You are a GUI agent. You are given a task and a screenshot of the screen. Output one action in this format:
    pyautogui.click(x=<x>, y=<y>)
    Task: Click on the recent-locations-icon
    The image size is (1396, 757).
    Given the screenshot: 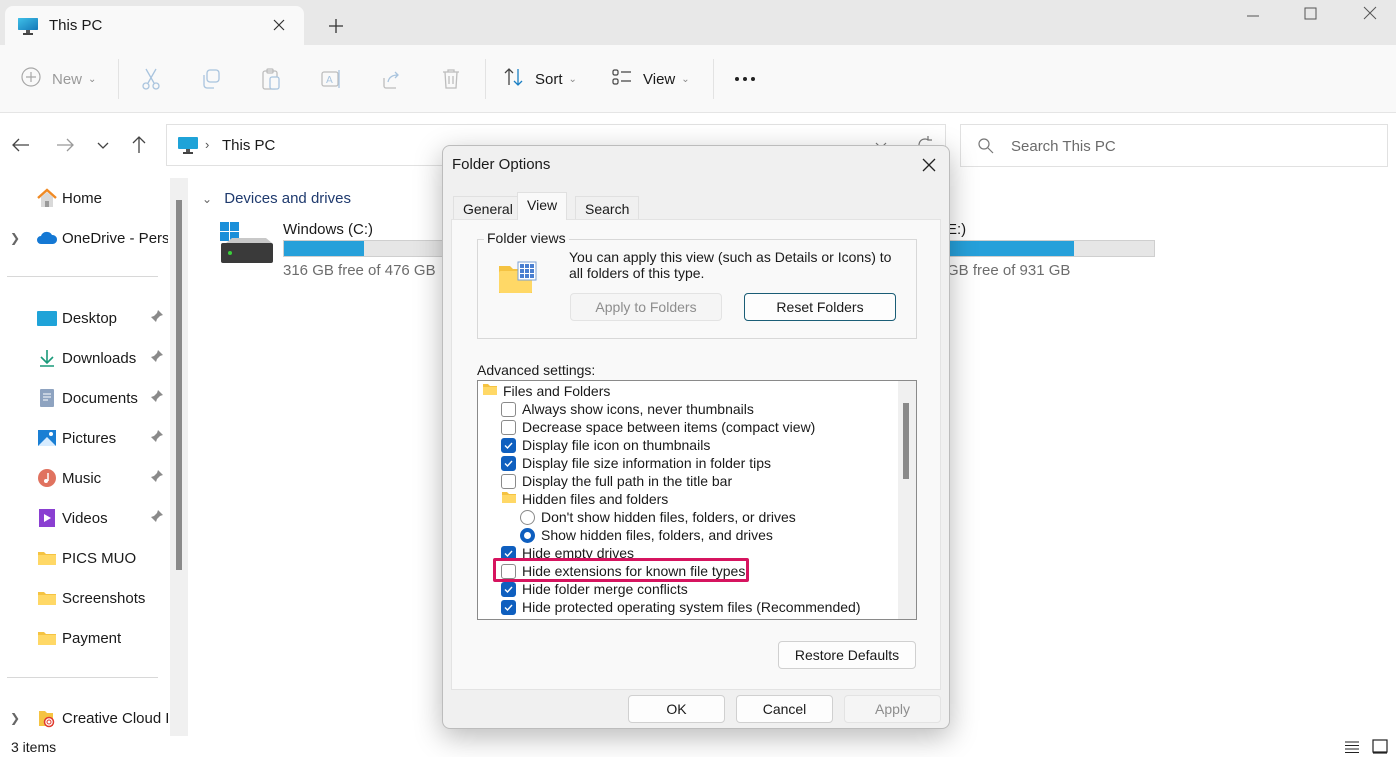 What is the action you would take?
    pyautogui.click(x=103, y=145)
    